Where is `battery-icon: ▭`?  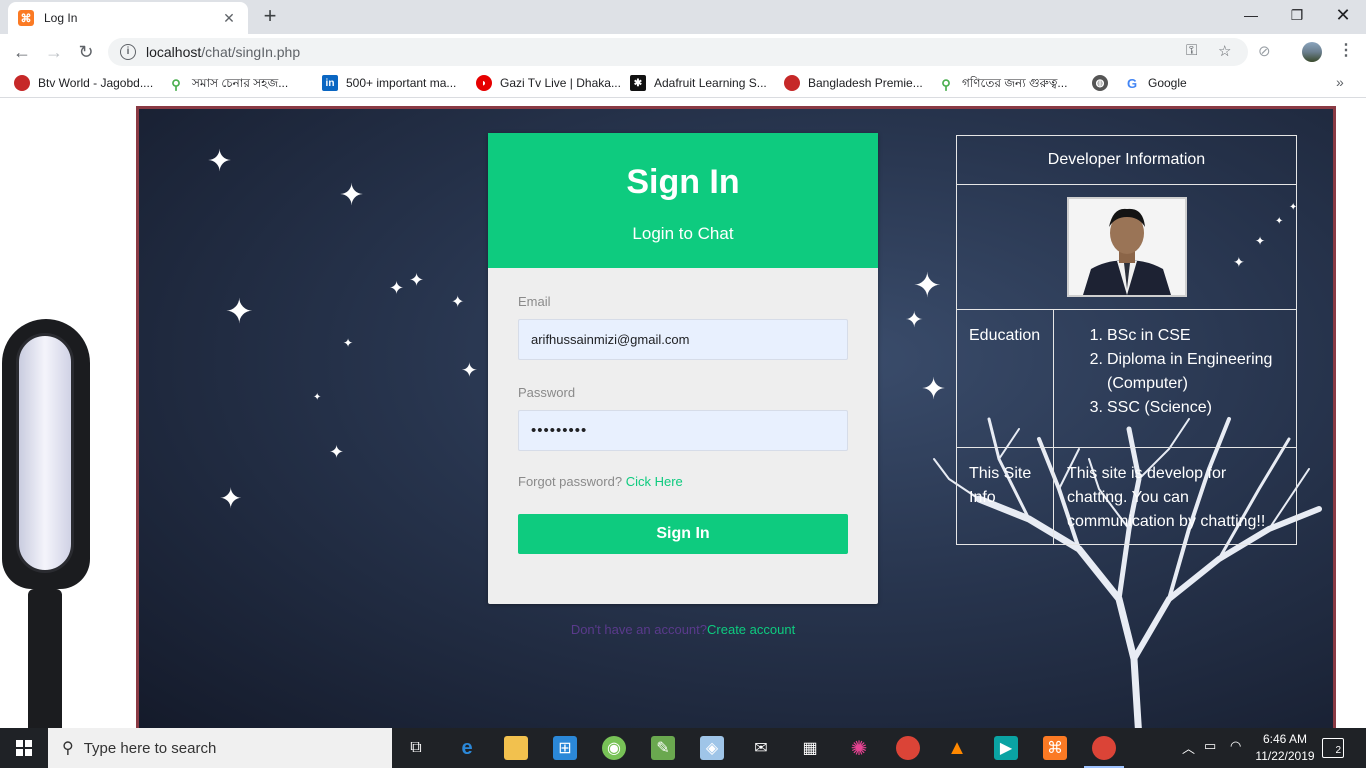
battery-icon: ▭ is located at coordinates (1210, 746).